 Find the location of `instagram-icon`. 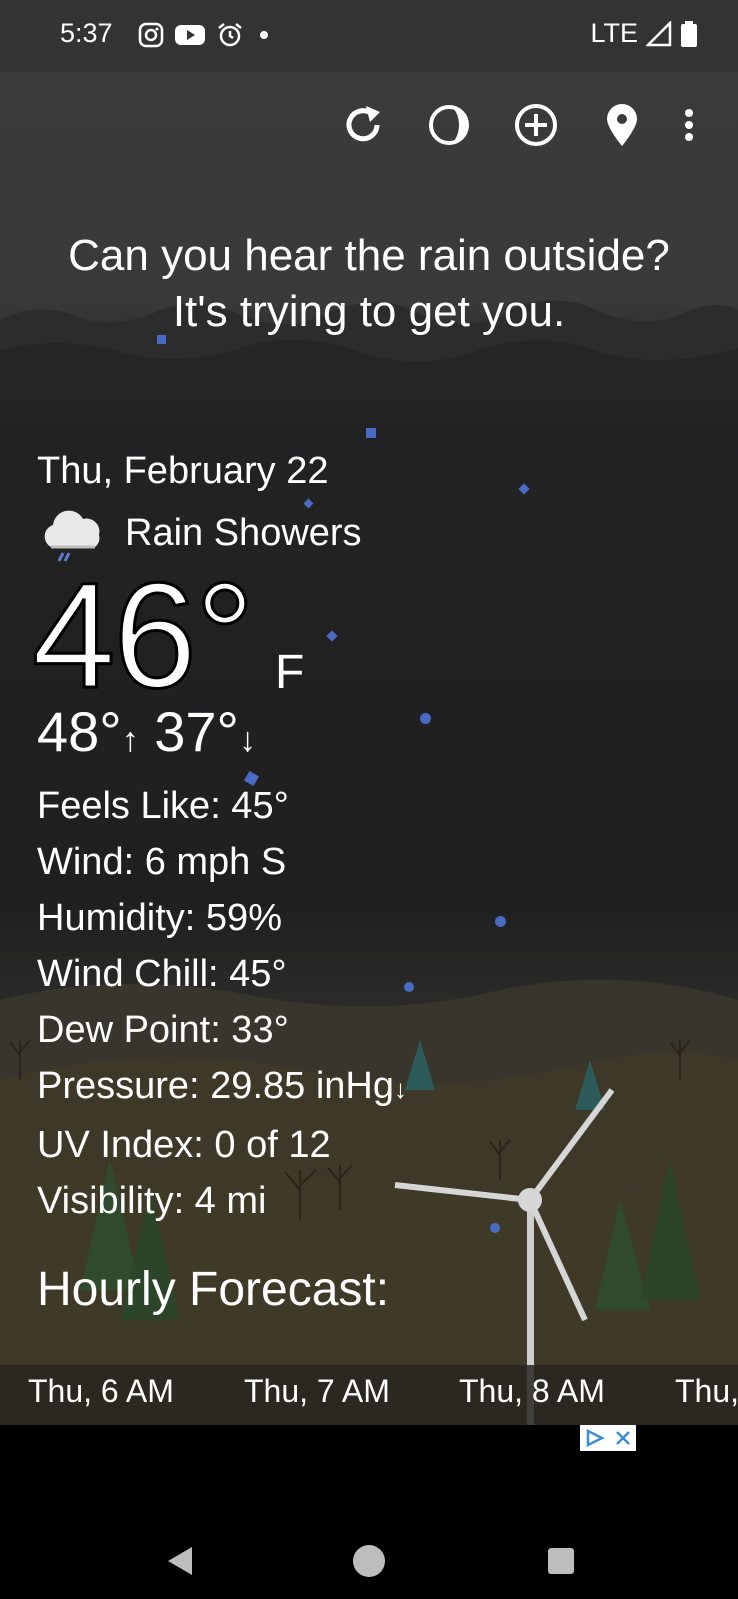

instagram-icon is located at coordinates (151, 35).